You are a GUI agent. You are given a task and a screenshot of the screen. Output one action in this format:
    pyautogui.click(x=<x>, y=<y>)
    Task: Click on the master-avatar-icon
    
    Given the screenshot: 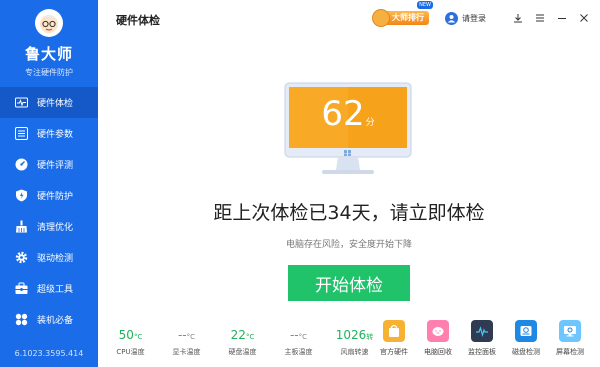 What is the action you would take?
    pyautogui.click(x=381, y=18)
    